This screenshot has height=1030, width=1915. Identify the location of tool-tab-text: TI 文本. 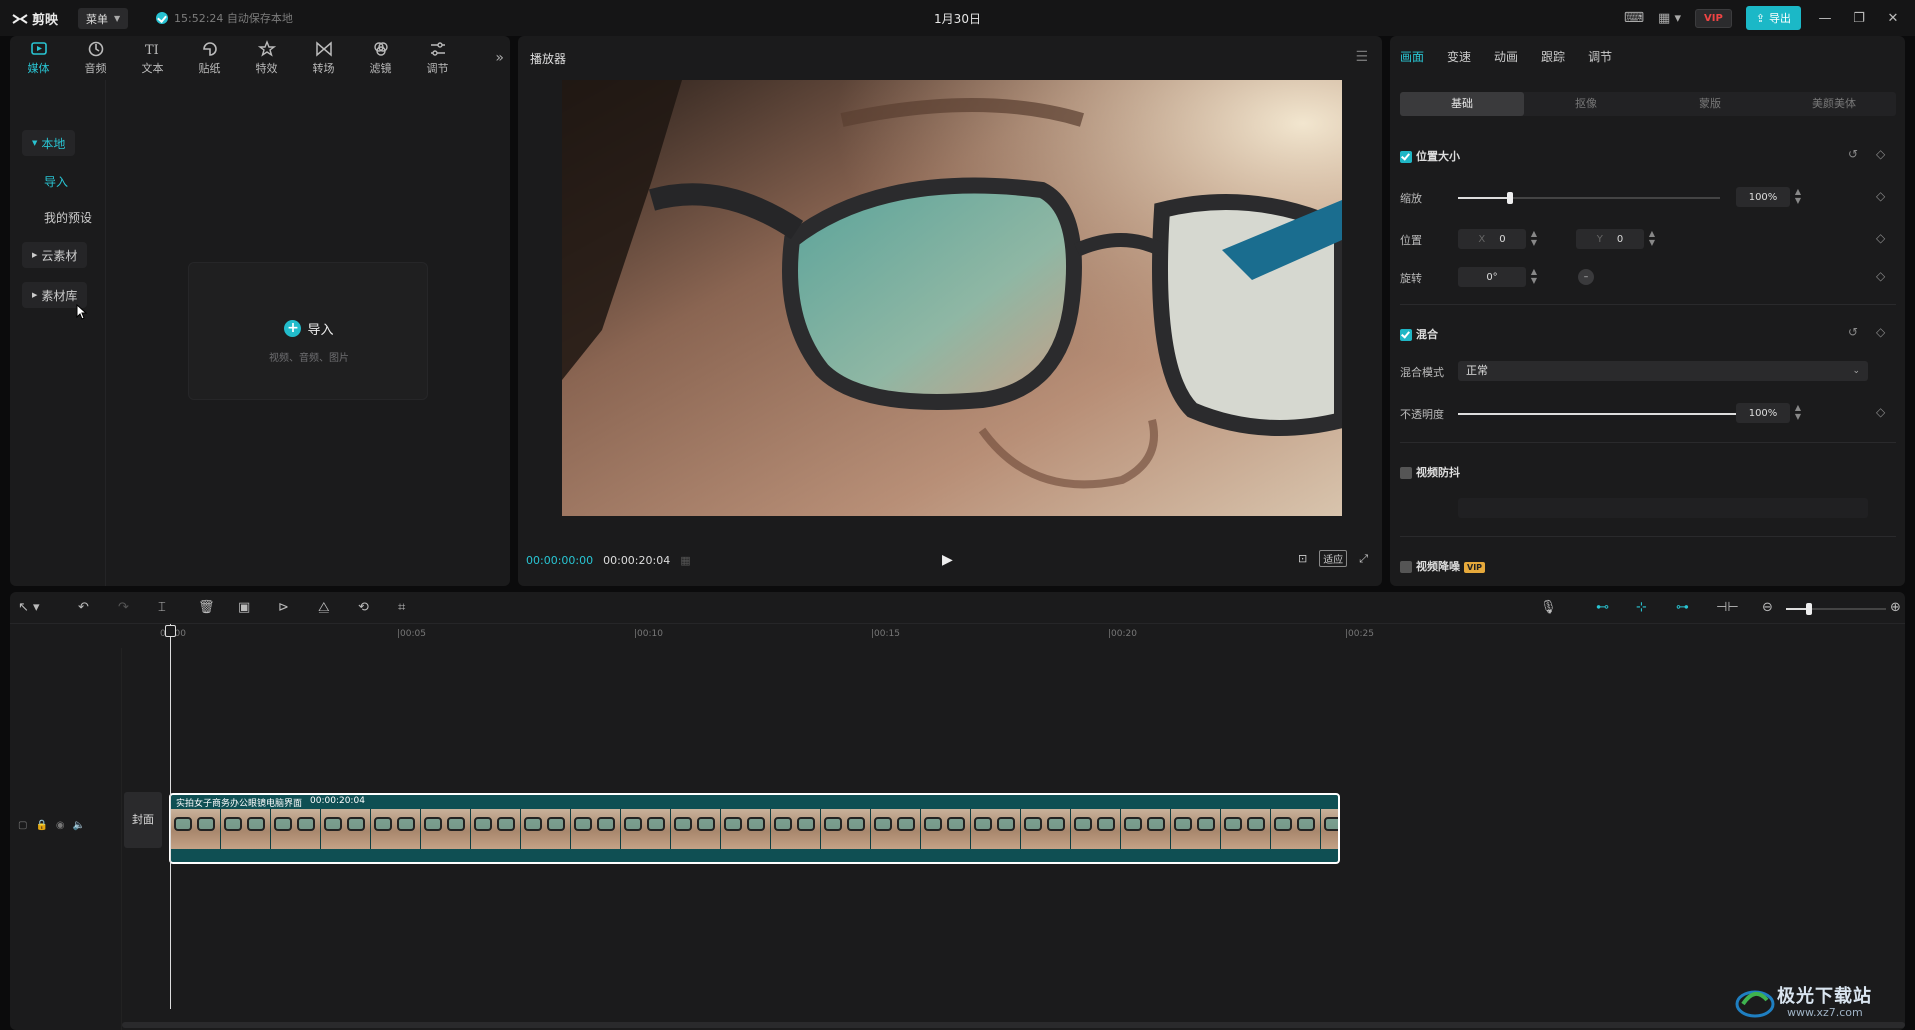
(152, 58).